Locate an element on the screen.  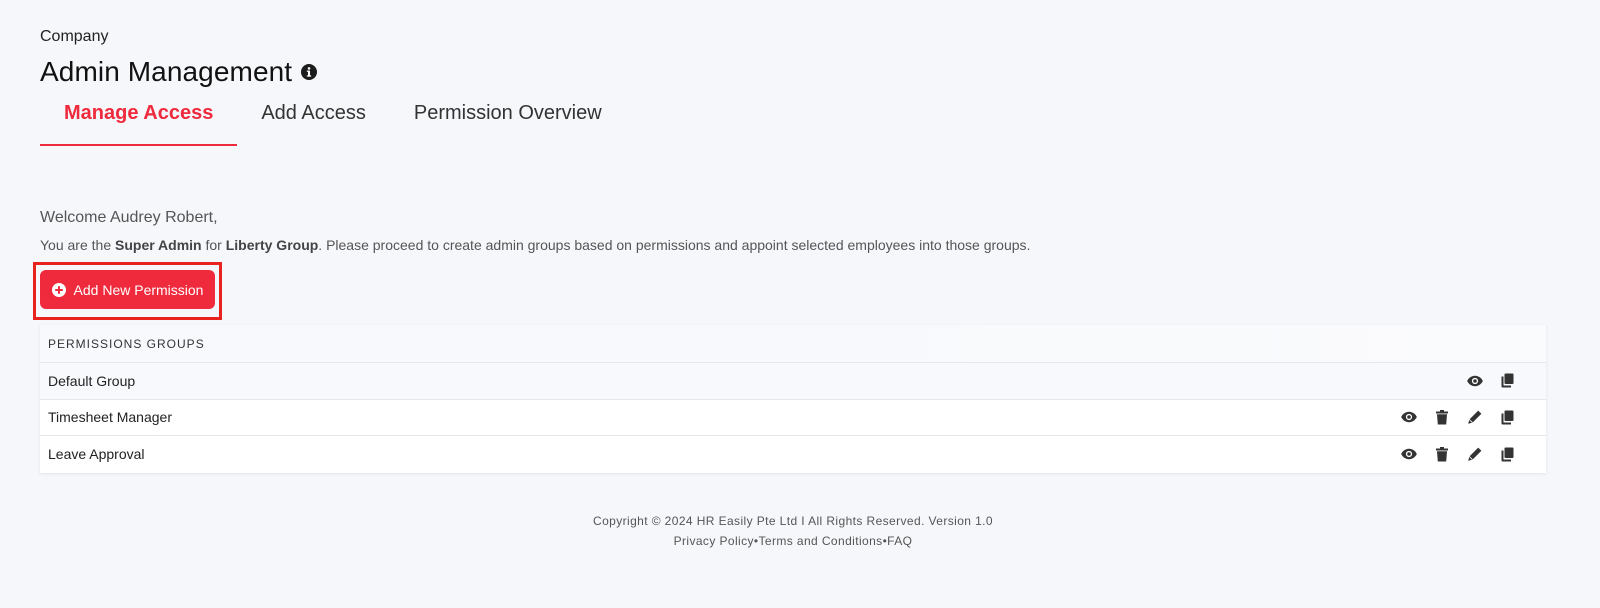
group-name: Default Group is located at coordinates (92, 380).